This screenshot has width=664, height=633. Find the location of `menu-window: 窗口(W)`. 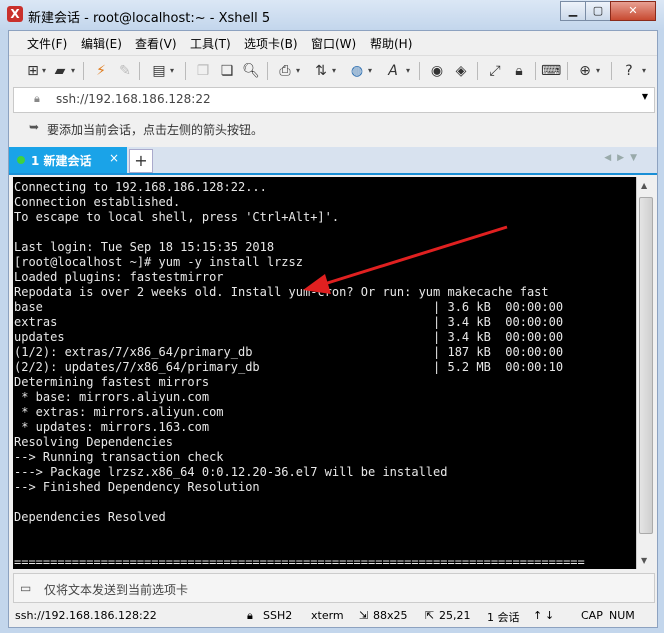

menu-window: 窗口(W) is located at coordinates (333, 43).